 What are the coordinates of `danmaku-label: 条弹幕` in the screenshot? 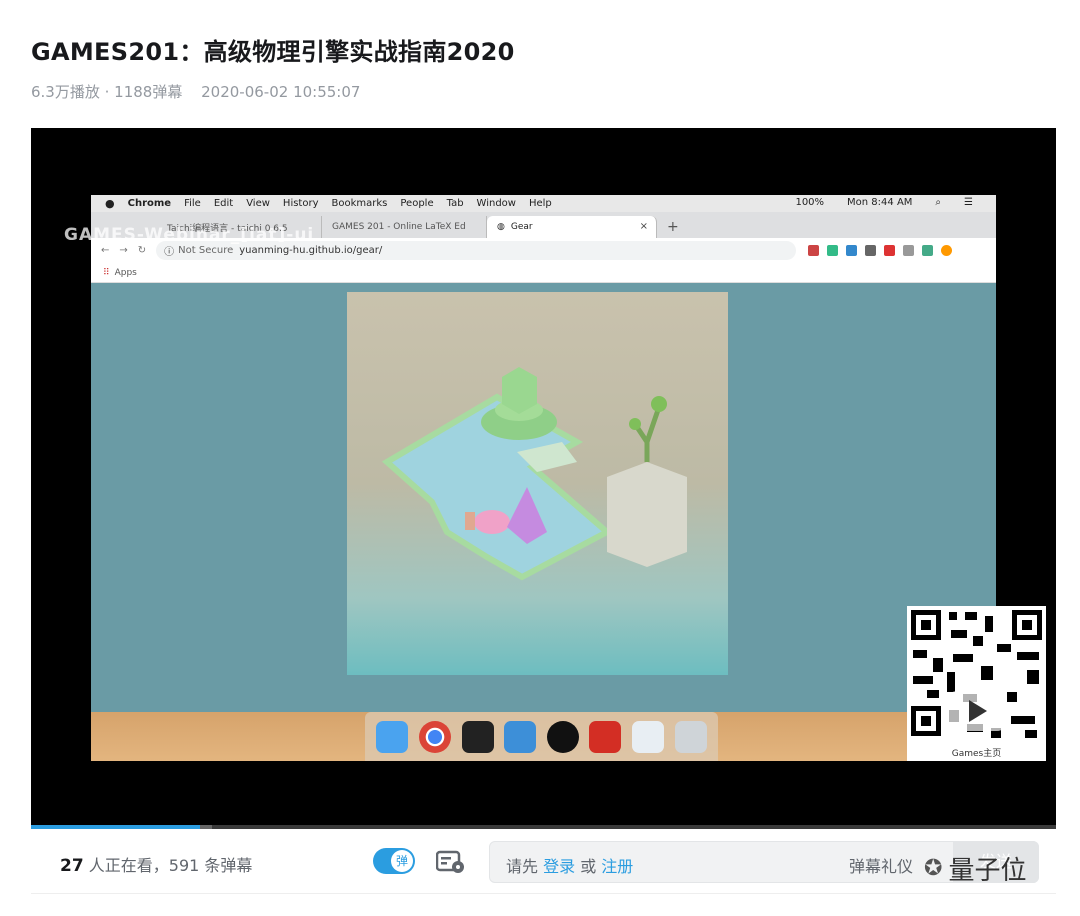 It's located at (226, 865).